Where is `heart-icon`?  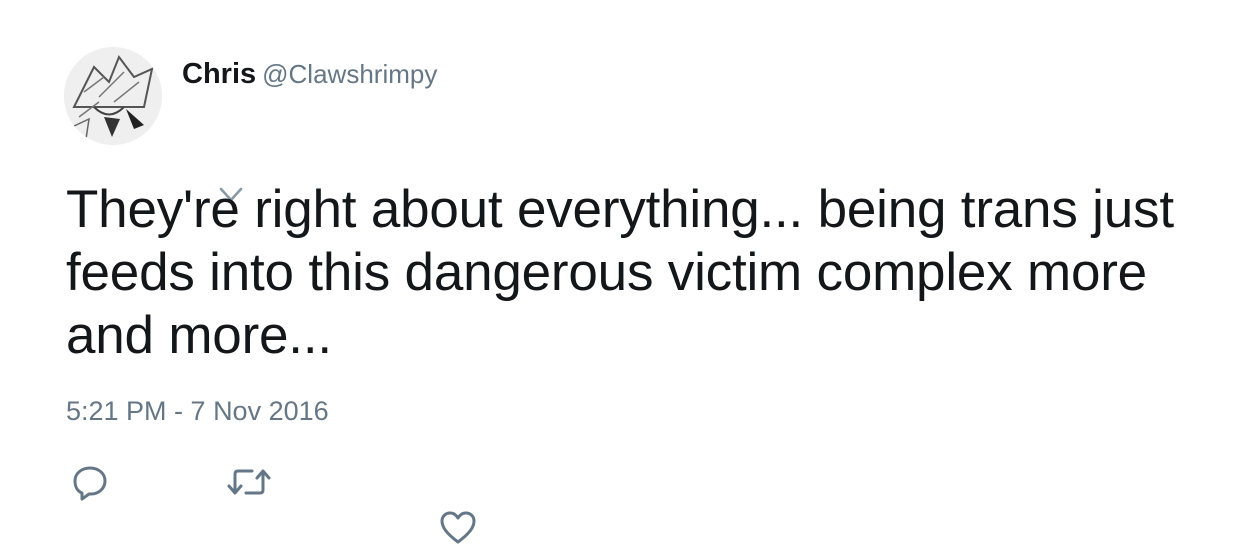
heart-icon is located at coordinates (458, 527).